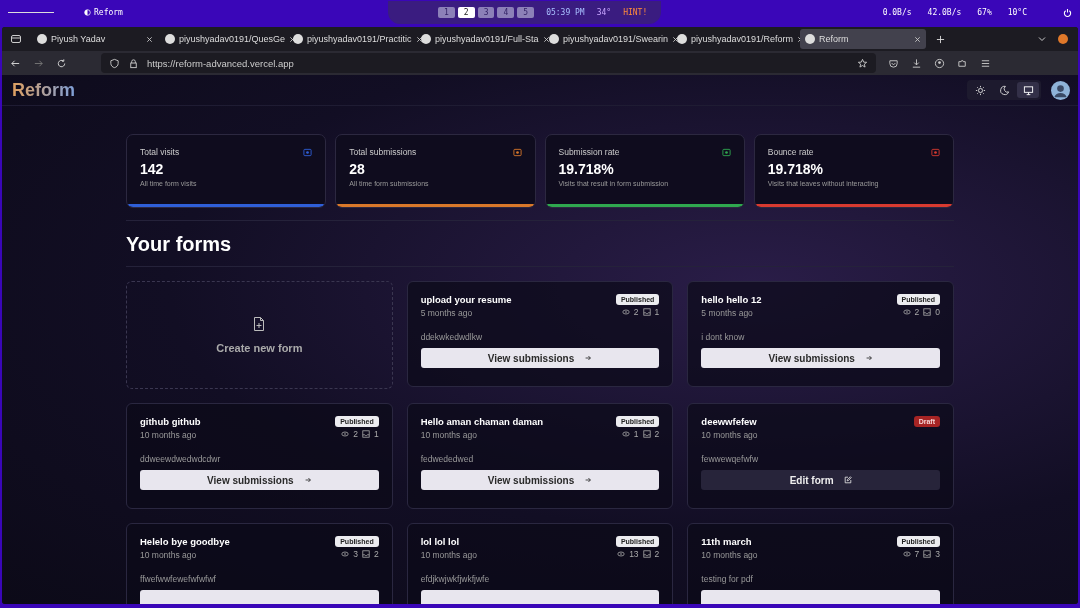  I want to click on window-title: Reform, so click(108, 12).